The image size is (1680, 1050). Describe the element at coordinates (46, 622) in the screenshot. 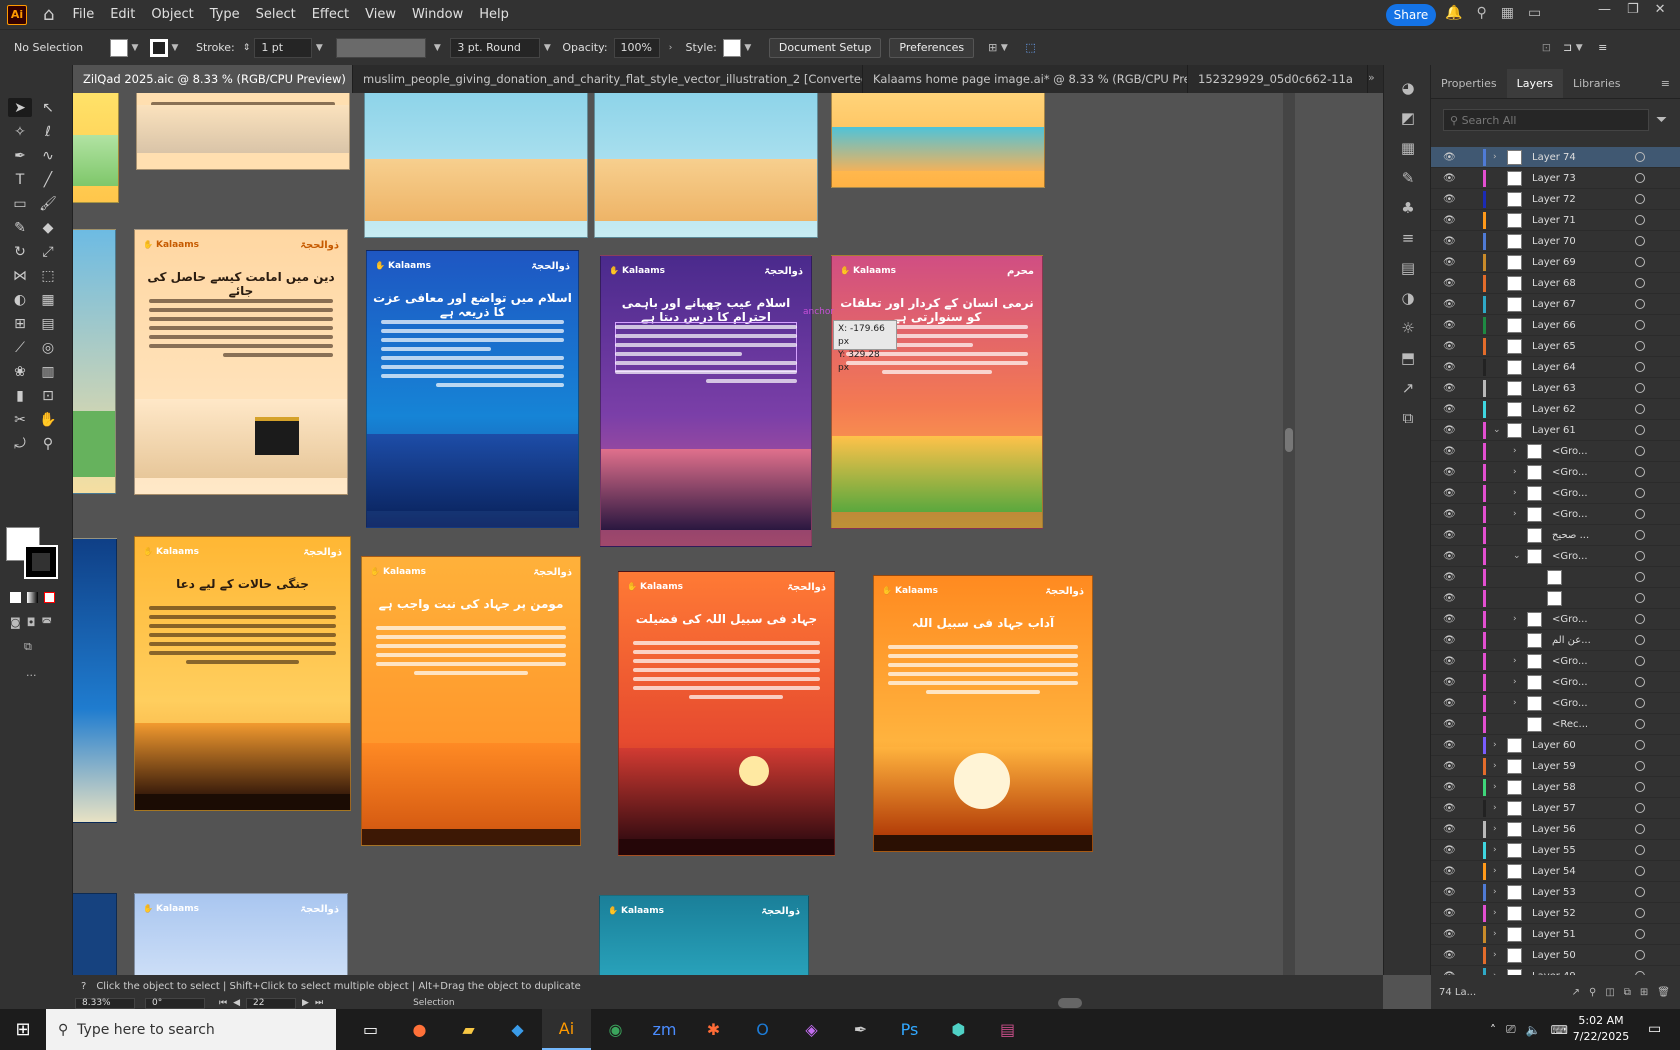

I see `draw-inside-icon: ◚` at that location.